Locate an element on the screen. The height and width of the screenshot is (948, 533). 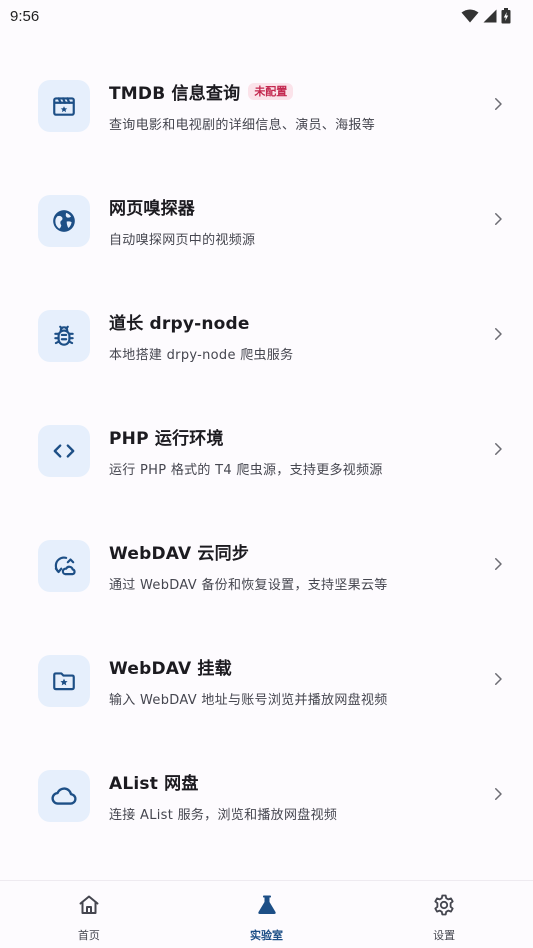
status-bar: 9:56 is located at coordinates (266, 16).